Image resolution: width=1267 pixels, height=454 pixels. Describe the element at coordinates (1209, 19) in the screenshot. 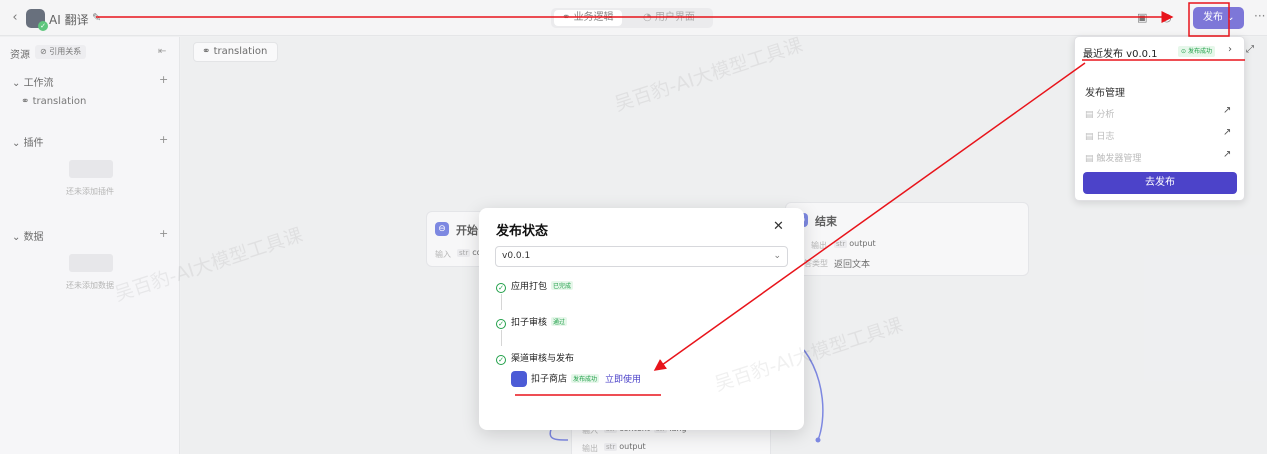

I see `annotation-box-publish` at that location.